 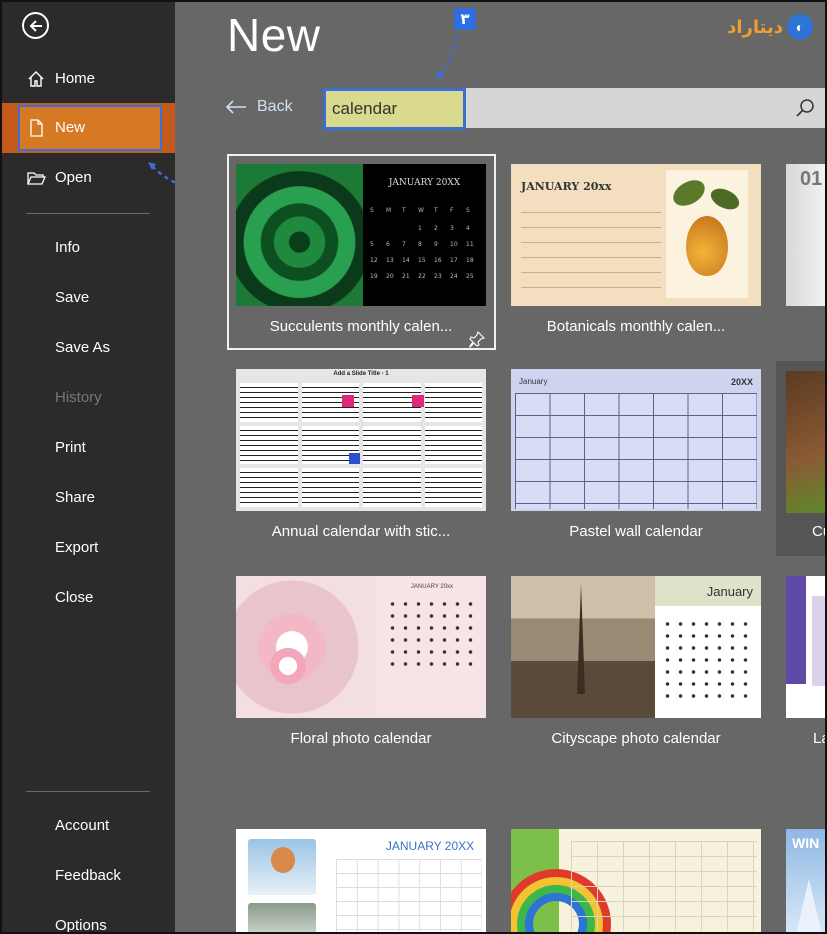 I want to click on partial-digits: 01, so click(x=811, y=179).